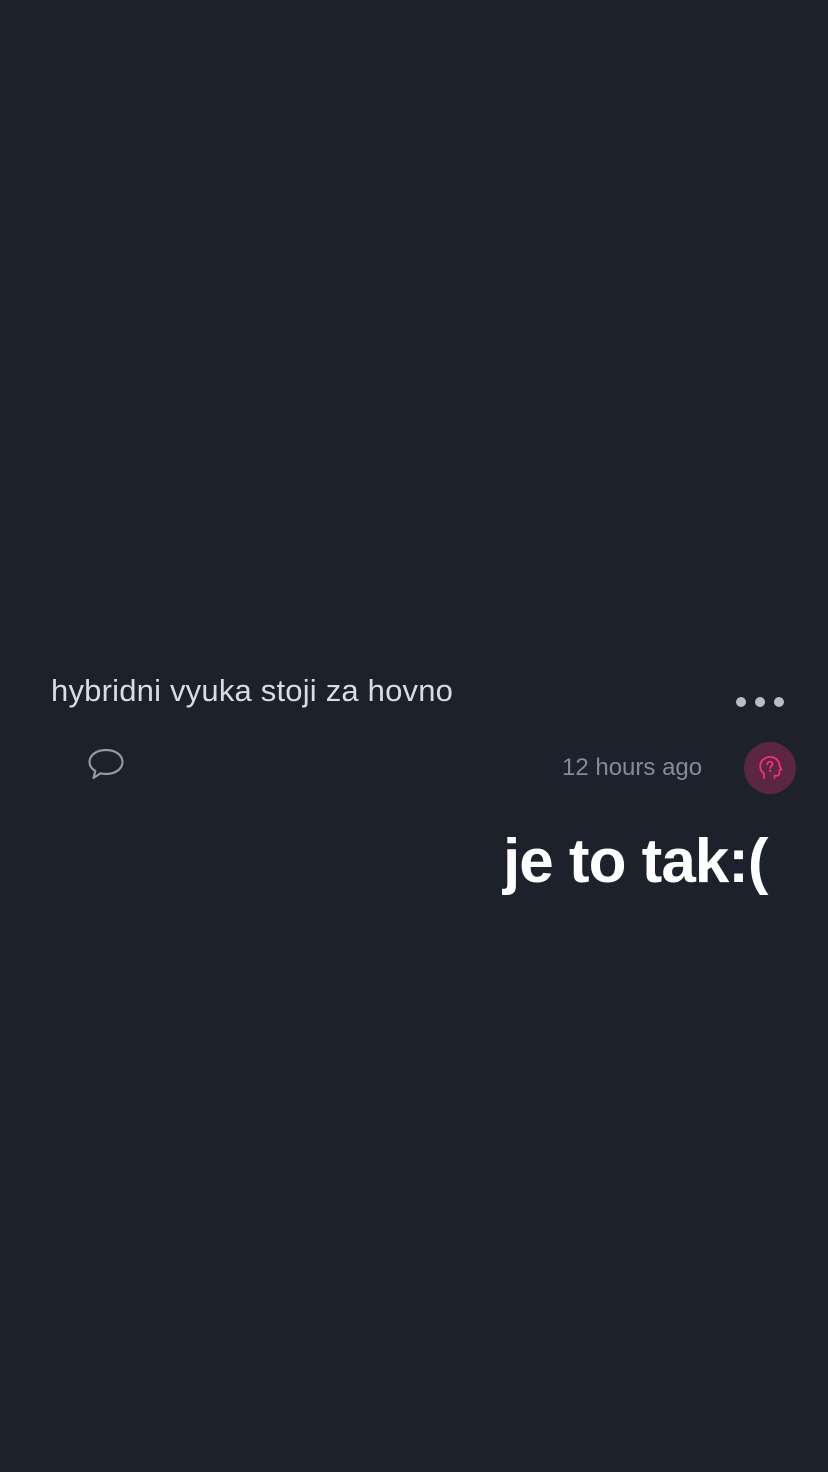 This screenshot has height=1472, width=828. I want to click on author-avatar, so click(770, 768).